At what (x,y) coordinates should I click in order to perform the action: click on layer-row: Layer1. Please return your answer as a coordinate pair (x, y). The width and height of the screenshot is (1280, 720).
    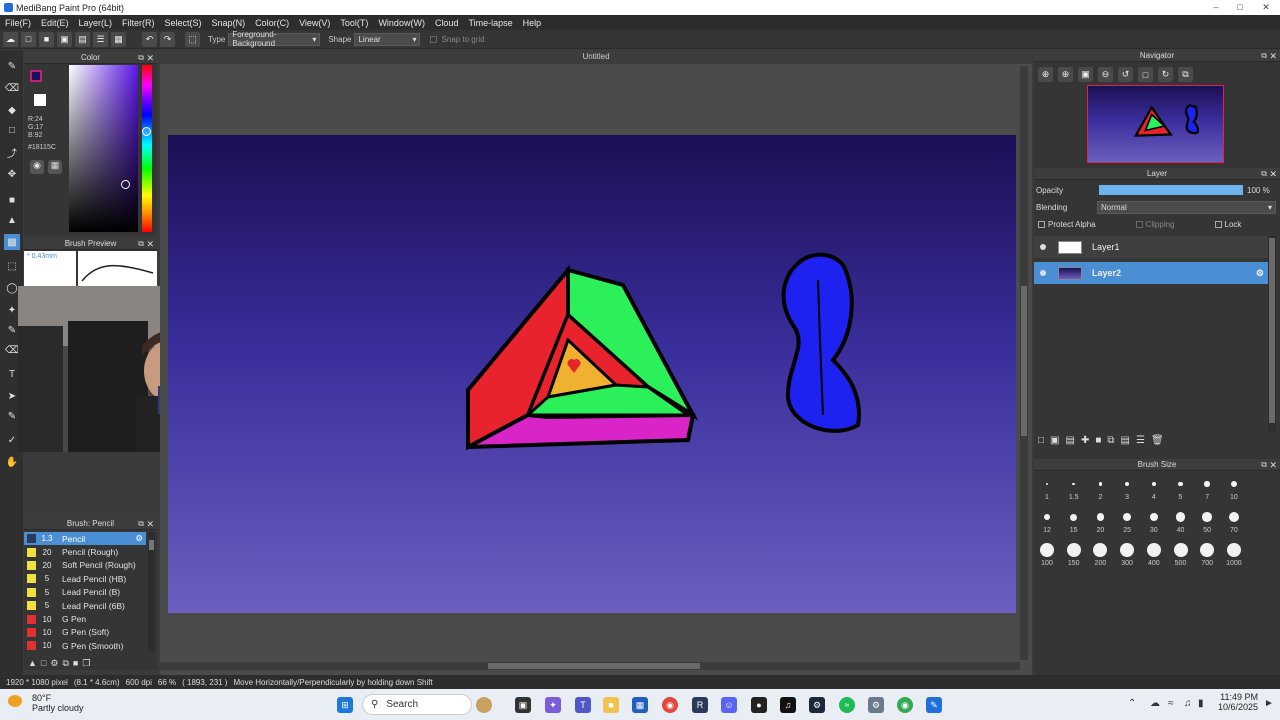
    Looking at the image, I should click on (1151, 247).